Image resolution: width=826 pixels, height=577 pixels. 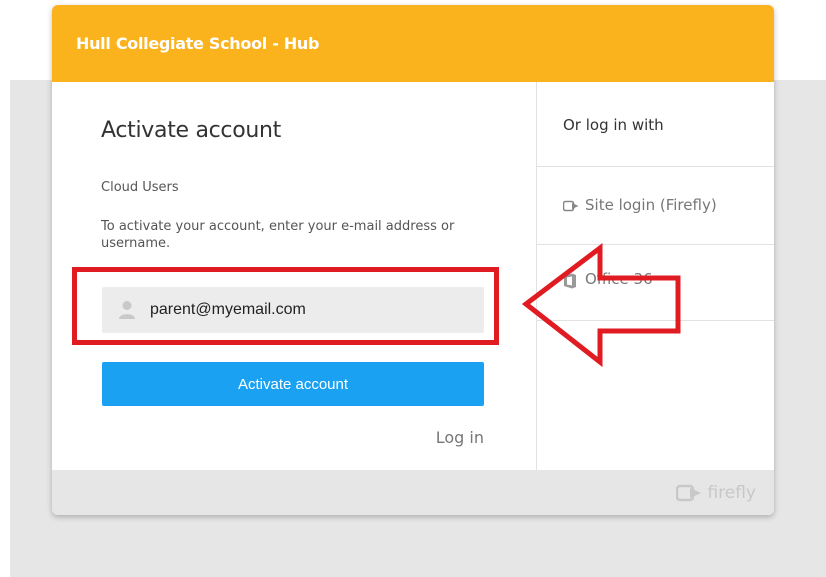 I want to click on card-footer: firefly, so click(x=413, y=492).